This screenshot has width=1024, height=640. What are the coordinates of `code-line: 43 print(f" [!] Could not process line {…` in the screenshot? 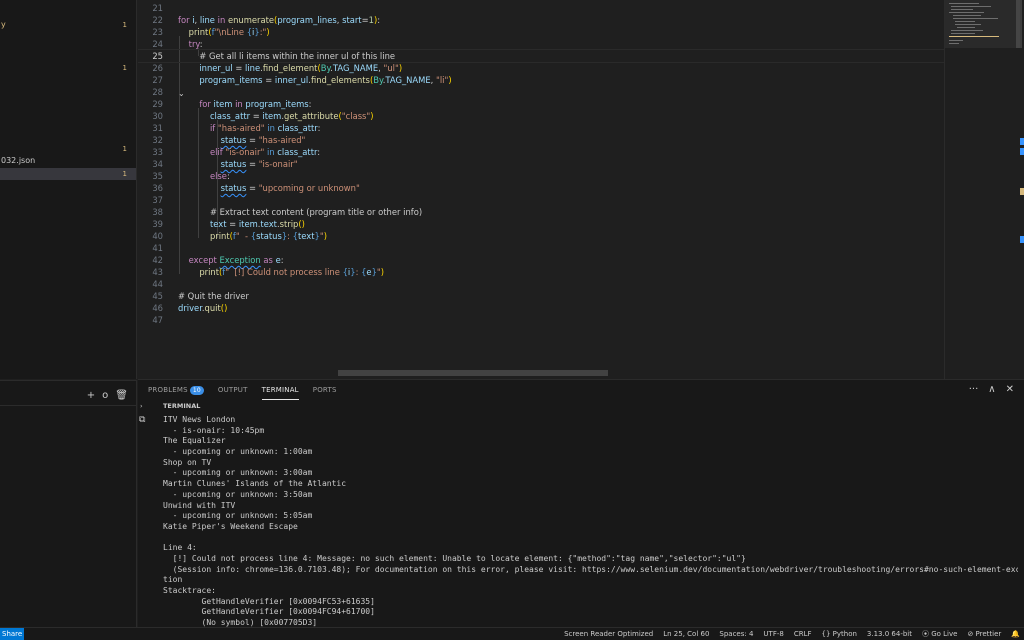 It's located at (268, 272).